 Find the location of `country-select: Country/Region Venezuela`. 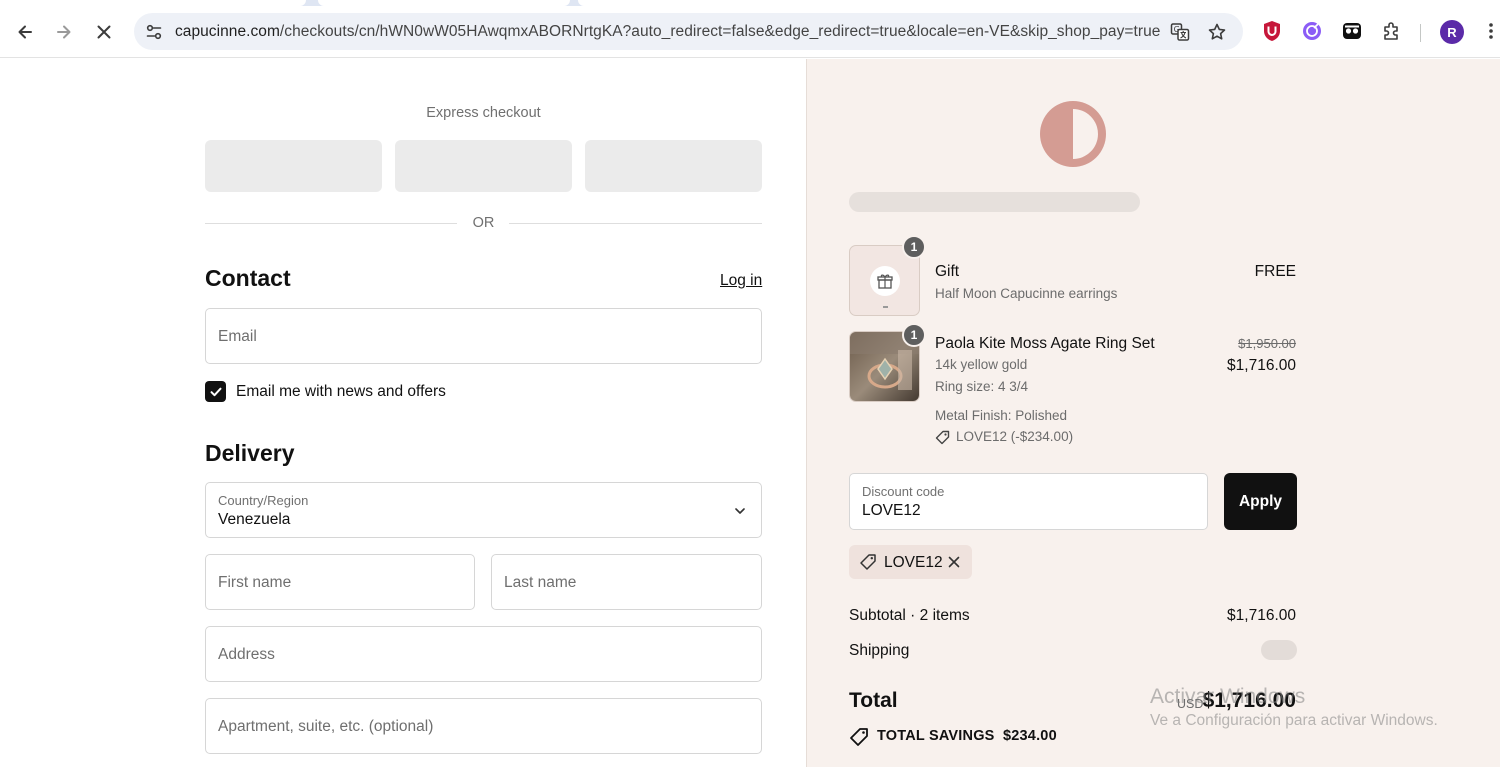

country-select: Country/Region Venezuela is located at coordinates (483, 510).